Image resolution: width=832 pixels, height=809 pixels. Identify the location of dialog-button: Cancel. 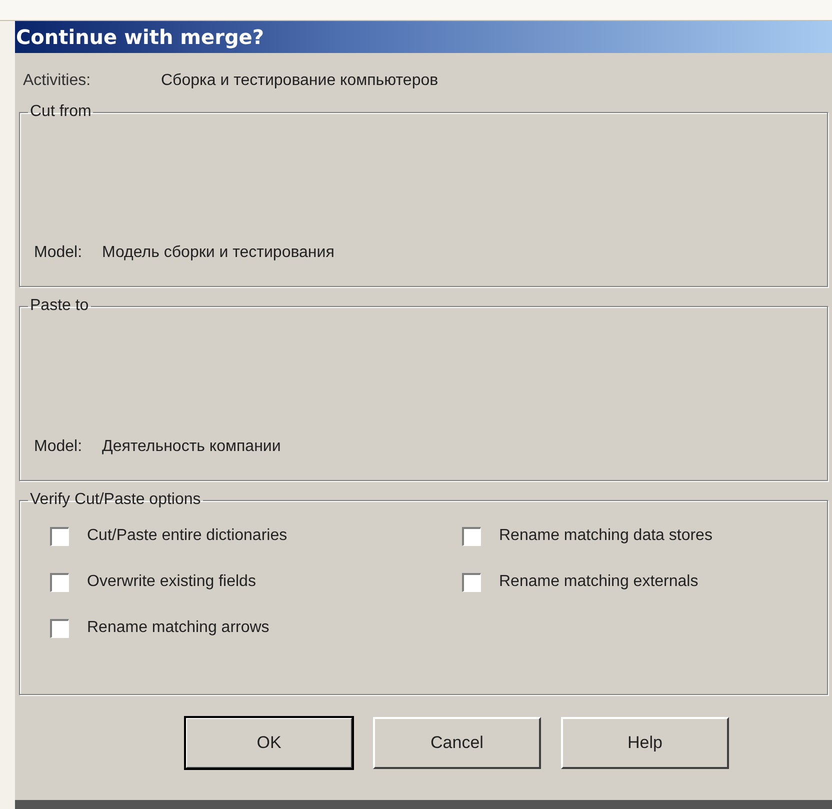
(457, 743).